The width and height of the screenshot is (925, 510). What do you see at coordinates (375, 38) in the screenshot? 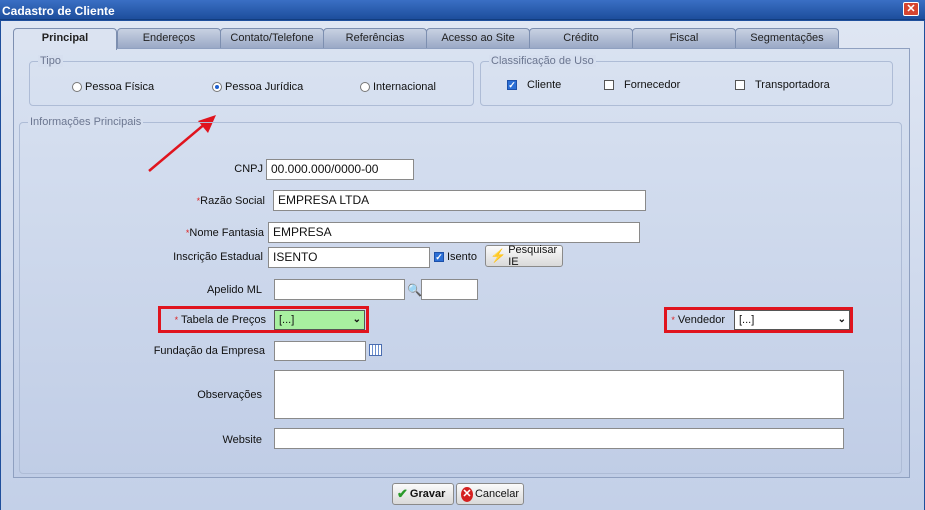
I see `tab-referencias: Referências` at bounding box center [375, 38].